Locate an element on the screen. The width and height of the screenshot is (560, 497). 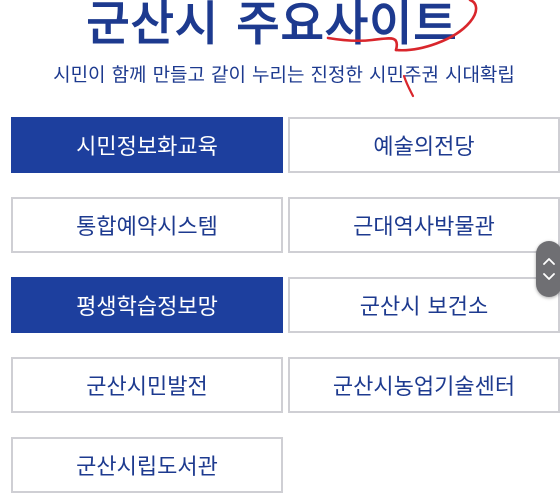
chevron-up-icon is located at coordinates (549, 261).